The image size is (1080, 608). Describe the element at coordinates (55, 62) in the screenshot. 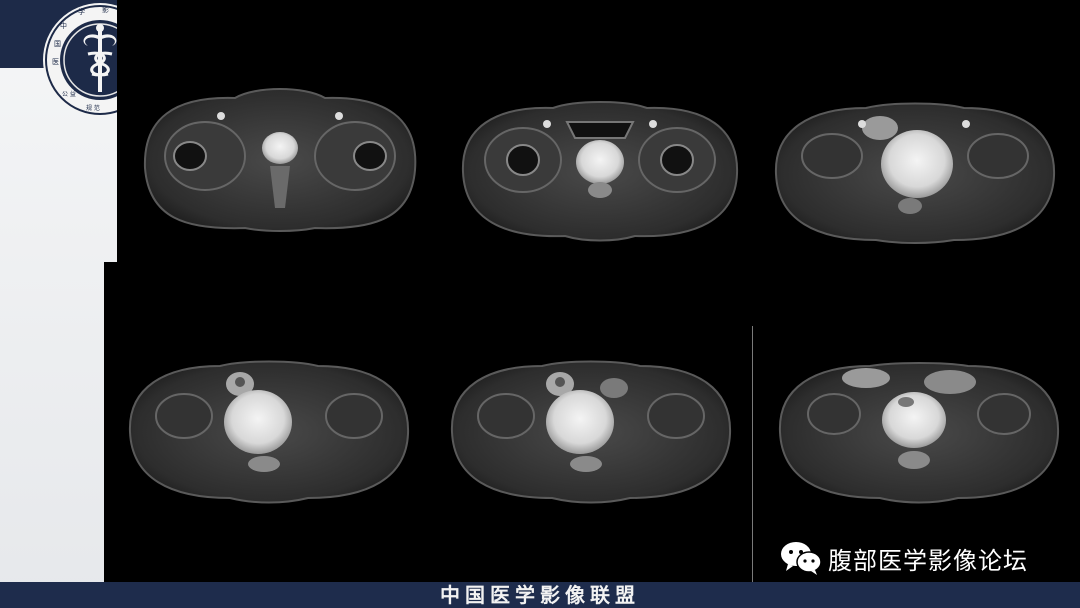

I see `svg-text: 医` at that location.